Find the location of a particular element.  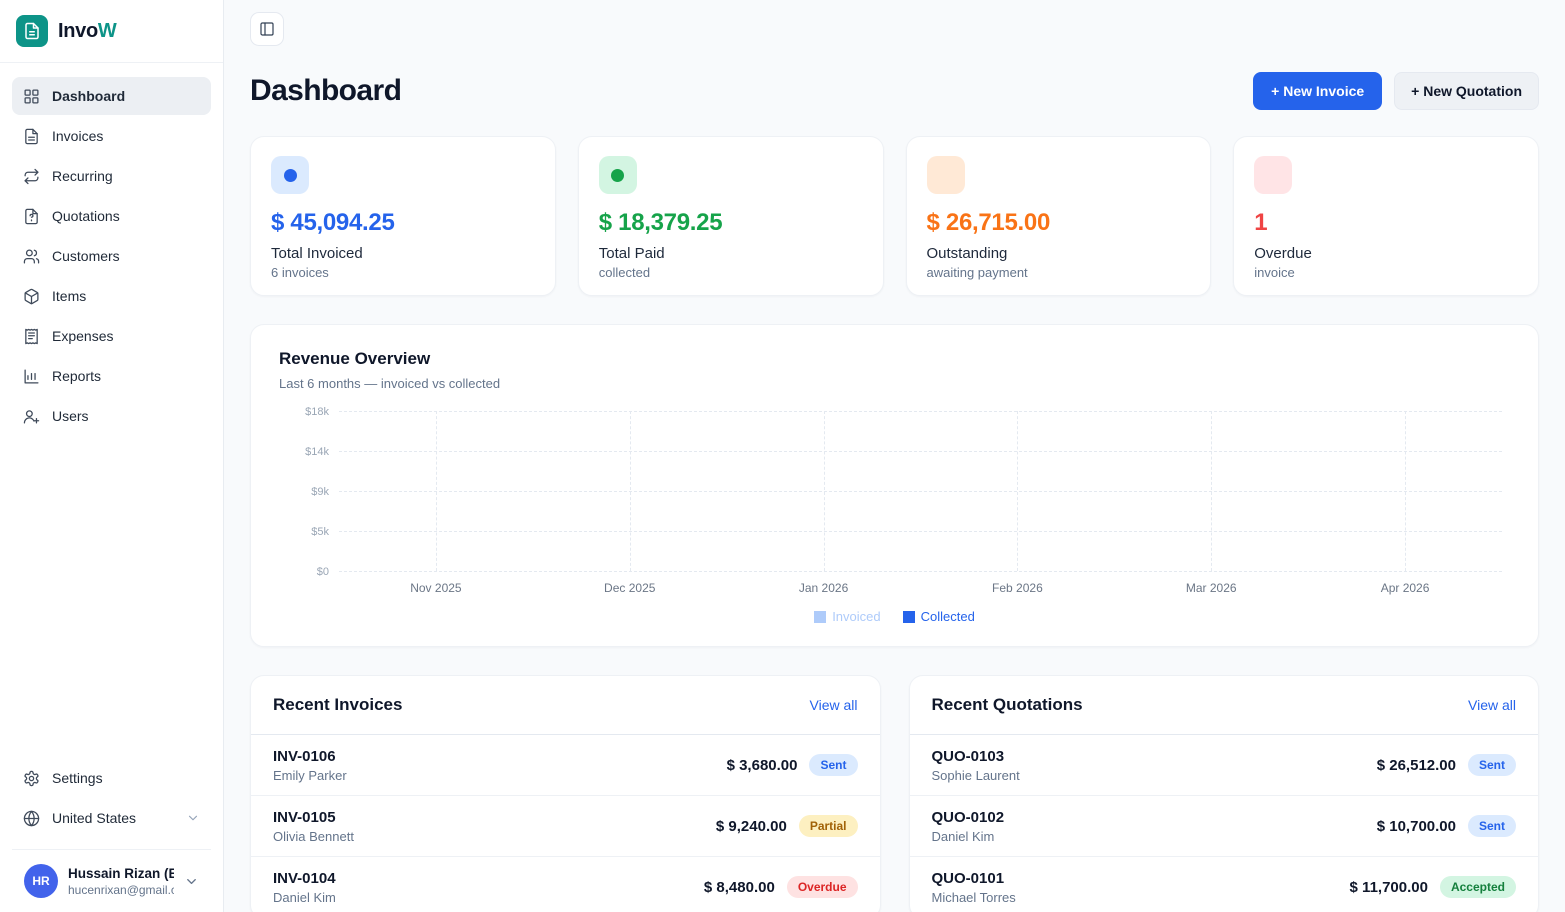

quotation-number: QUO-0101 is located at coordinates (968, 878).